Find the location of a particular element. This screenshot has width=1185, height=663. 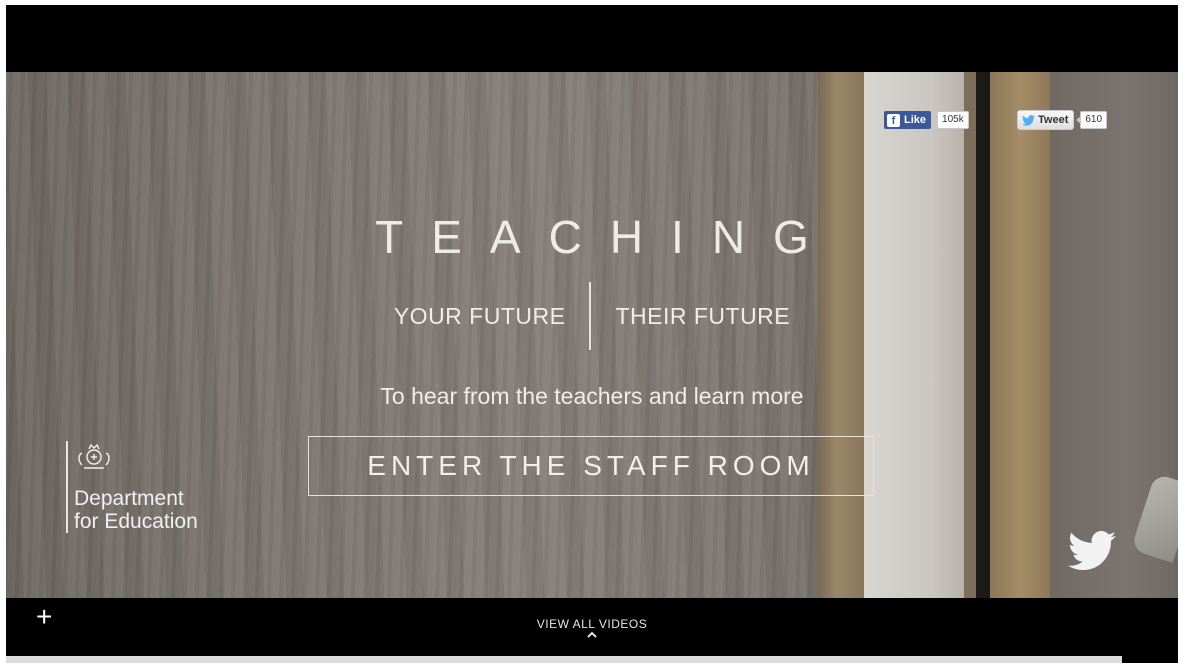

tweet-widget: Tweet 610 is located at coordinates (1062, 120).